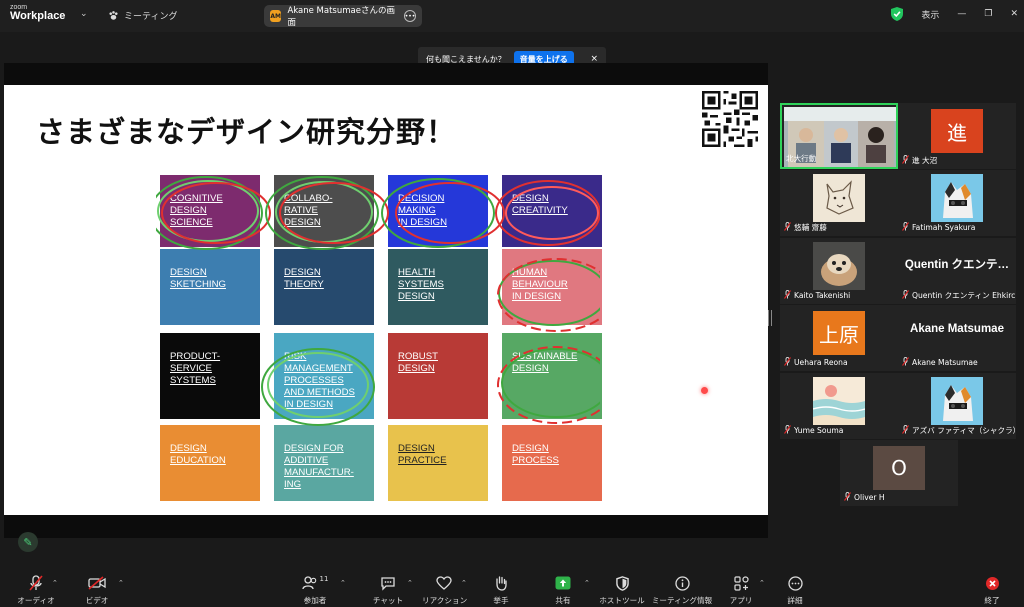 This screenshot has height=607, width=1024. Describe the element at coordinates (97, 583) in the screenshot. I see `video-off-icon` at that location.